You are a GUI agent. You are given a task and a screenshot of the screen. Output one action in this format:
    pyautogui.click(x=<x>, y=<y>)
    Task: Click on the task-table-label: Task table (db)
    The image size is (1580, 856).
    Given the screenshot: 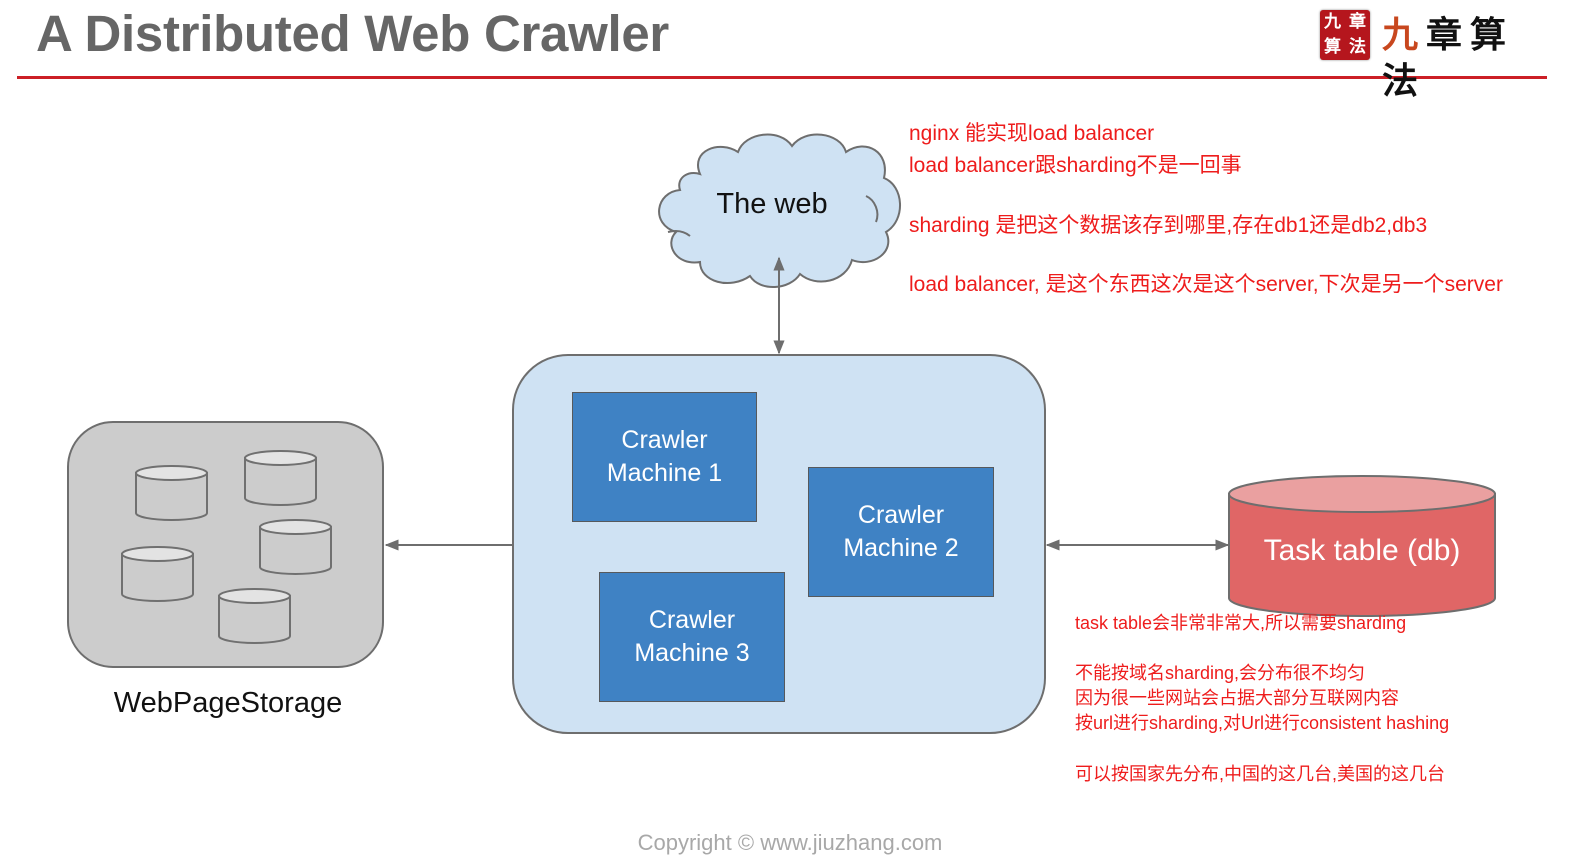 What is the action you would take?
    pyautogui.click(x=1362, y=550)
    